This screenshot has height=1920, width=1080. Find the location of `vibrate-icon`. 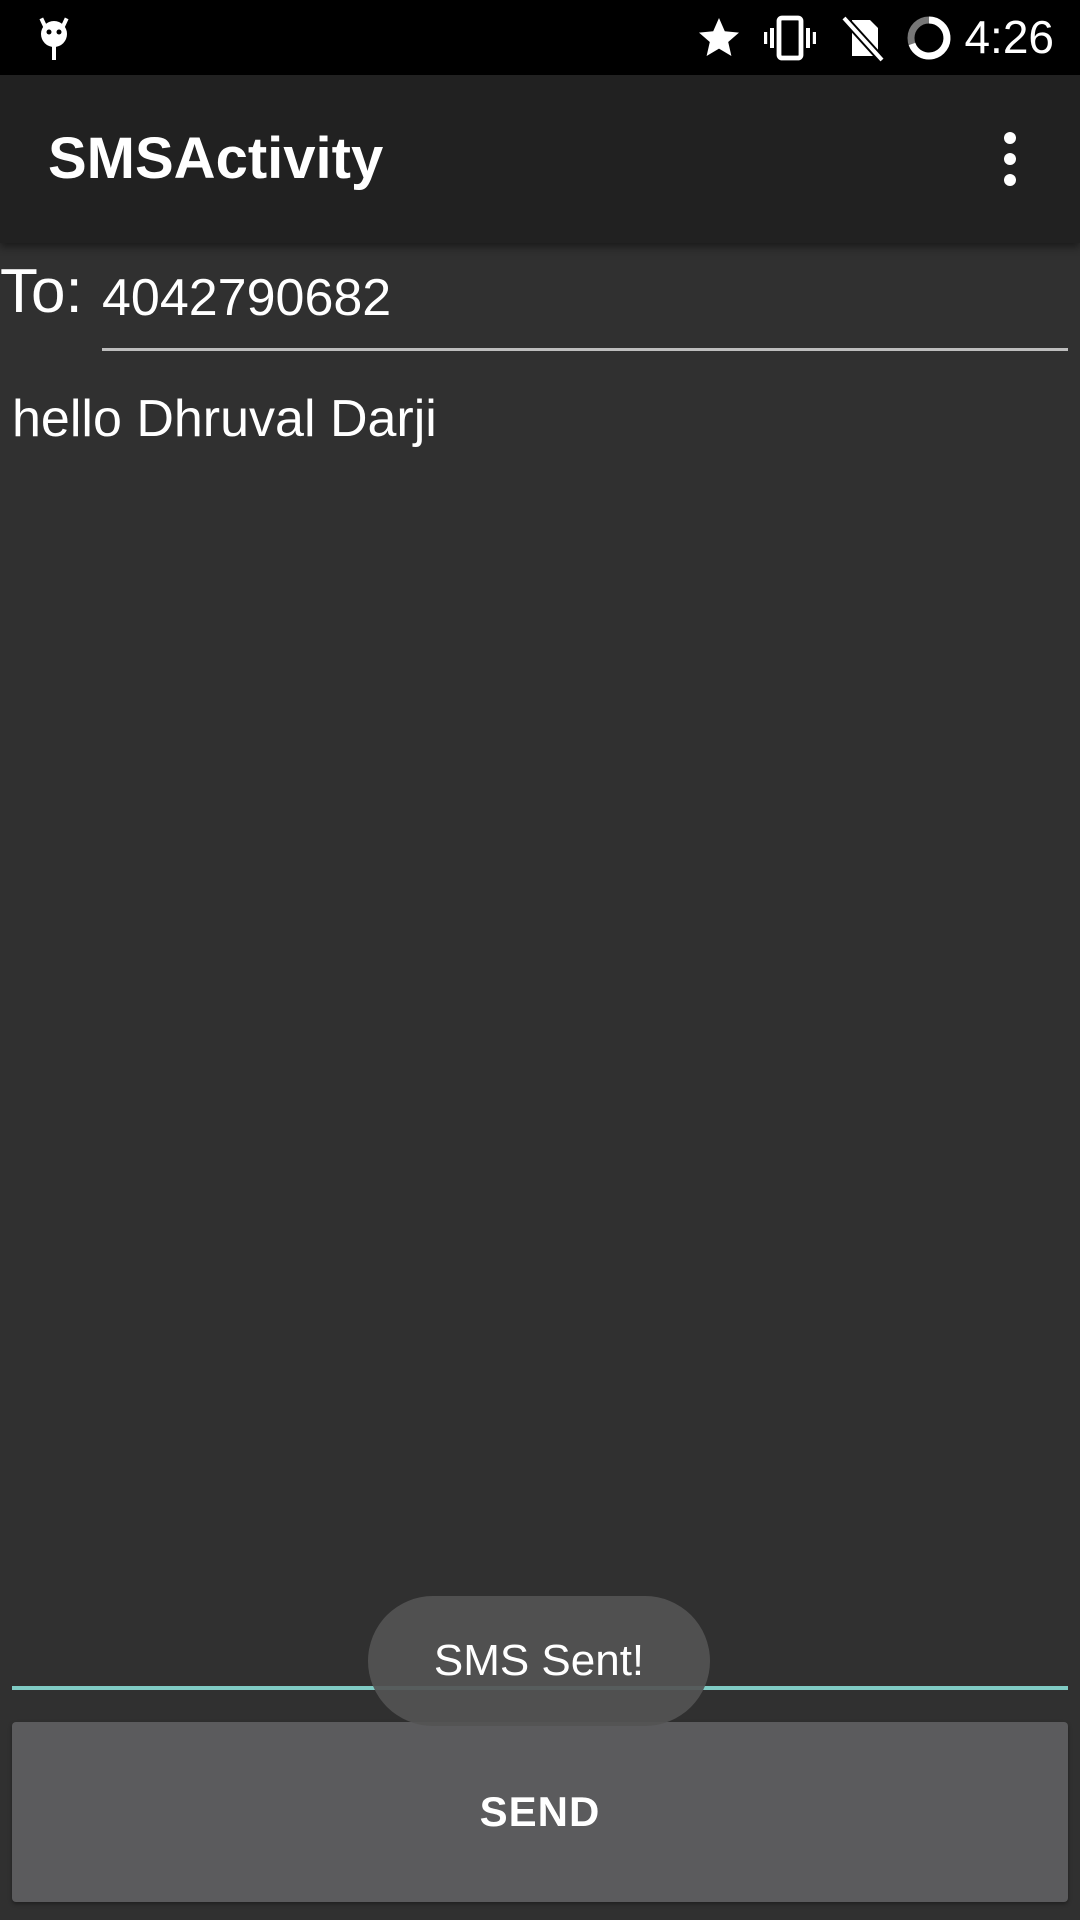

vibrate-icon is located at coordinates (790, 37).